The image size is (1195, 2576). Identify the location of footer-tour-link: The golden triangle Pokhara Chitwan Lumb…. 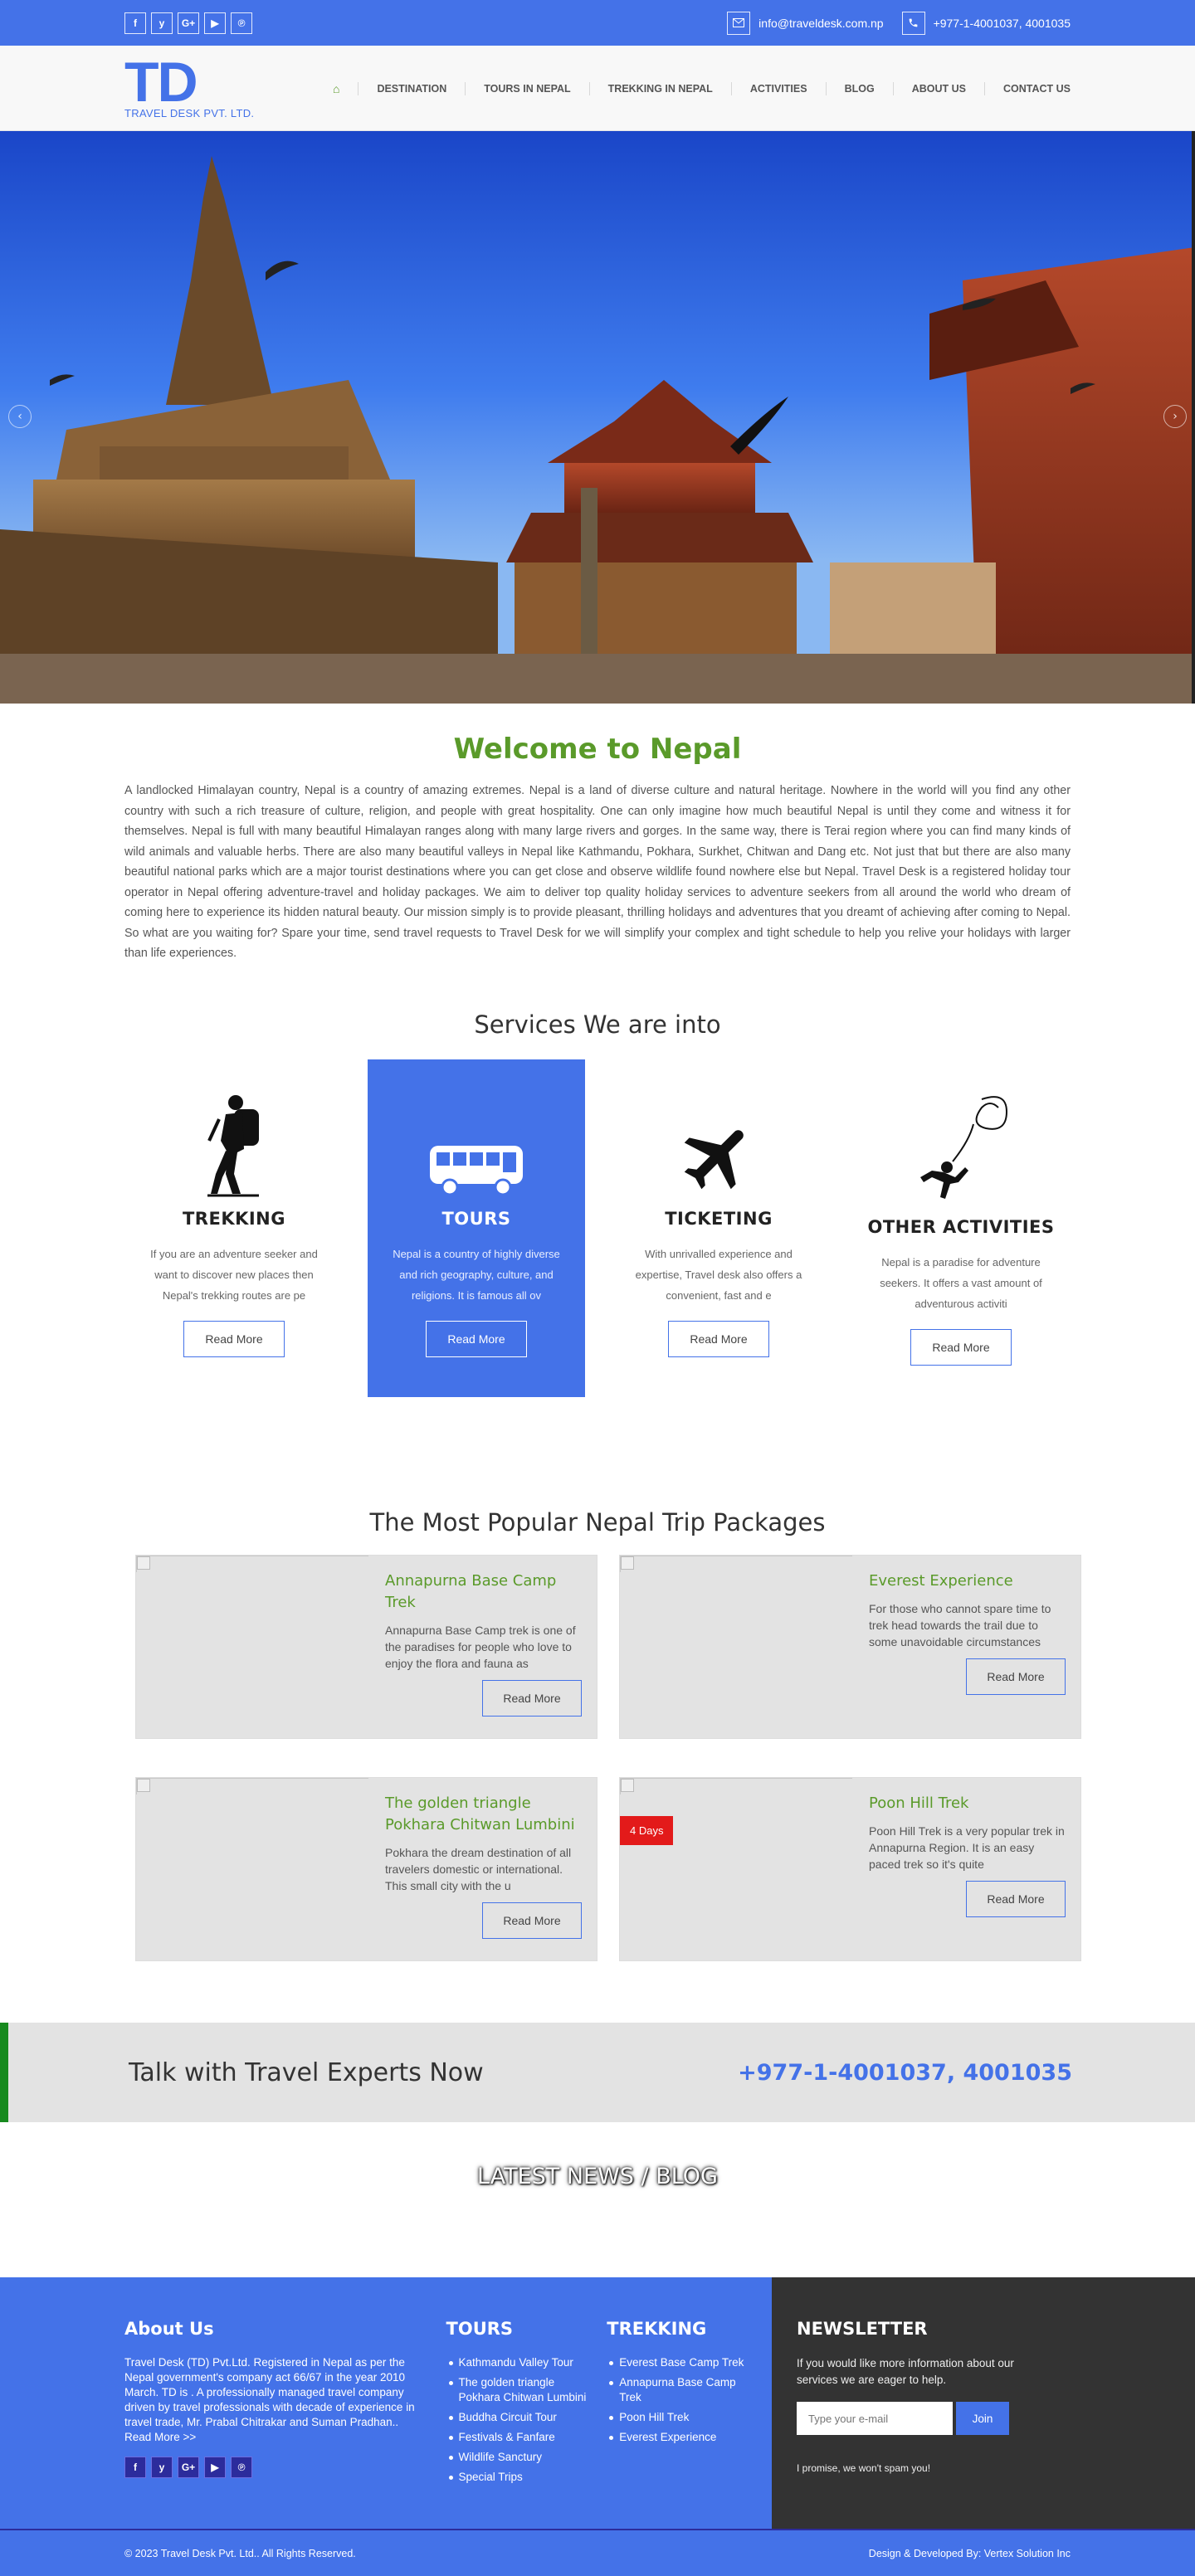
(517, 2390).